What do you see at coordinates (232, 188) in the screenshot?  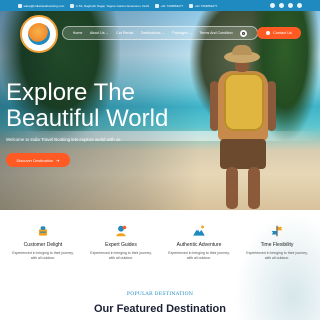 I see `traveler-leg-left` at bounding box center [232, 188].